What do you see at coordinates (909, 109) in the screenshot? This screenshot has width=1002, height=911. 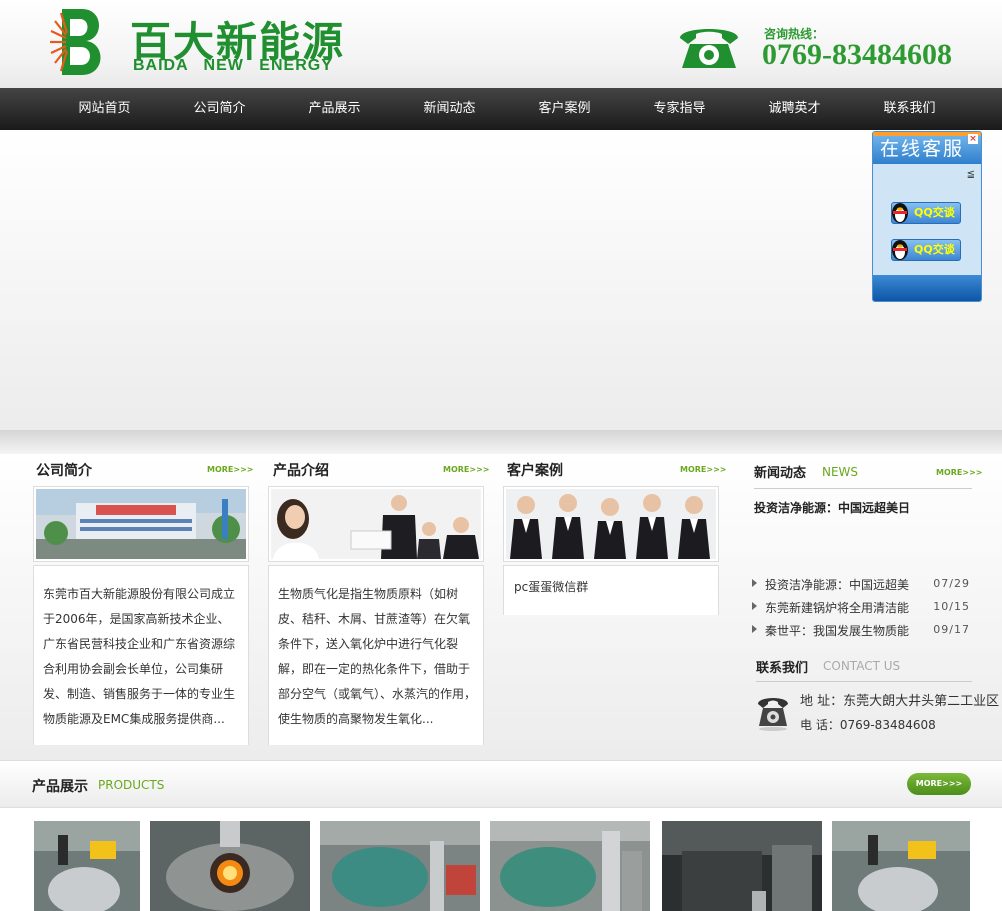 I see `nav-contact: 联系我们` at bounding box center [909, 109].